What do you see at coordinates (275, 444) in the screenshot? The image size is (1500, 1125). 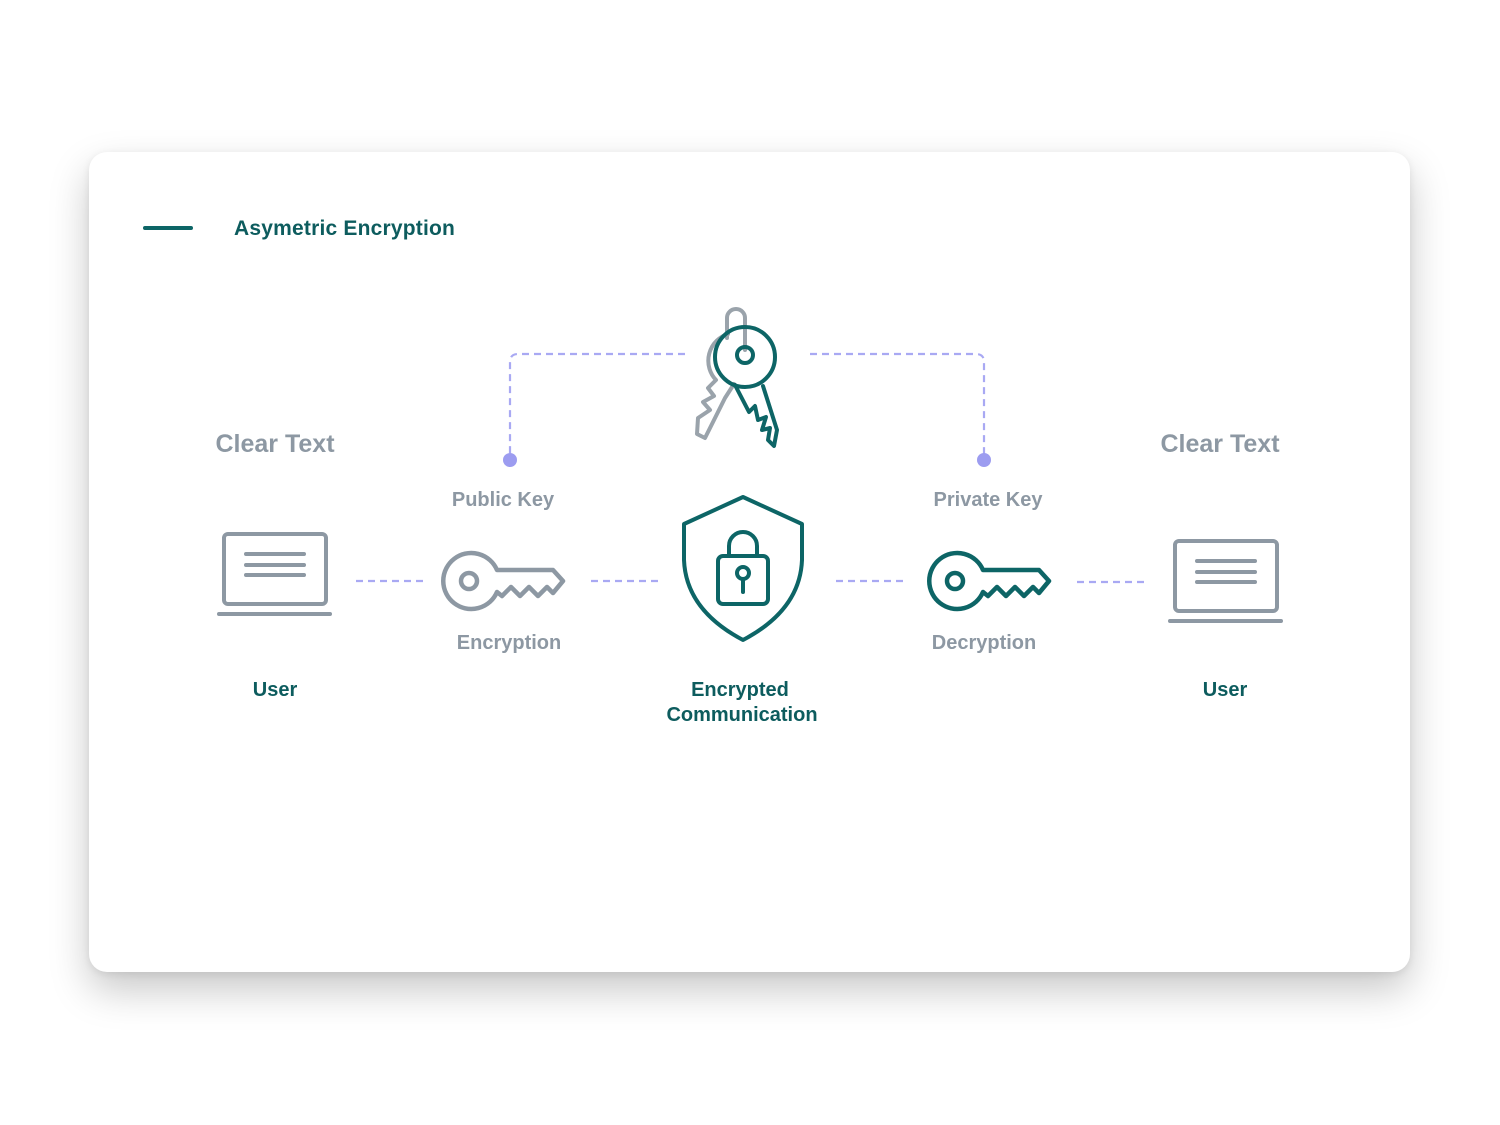 I see `left-clear-text-label: Clear Text` at bounding box center [275, 444].